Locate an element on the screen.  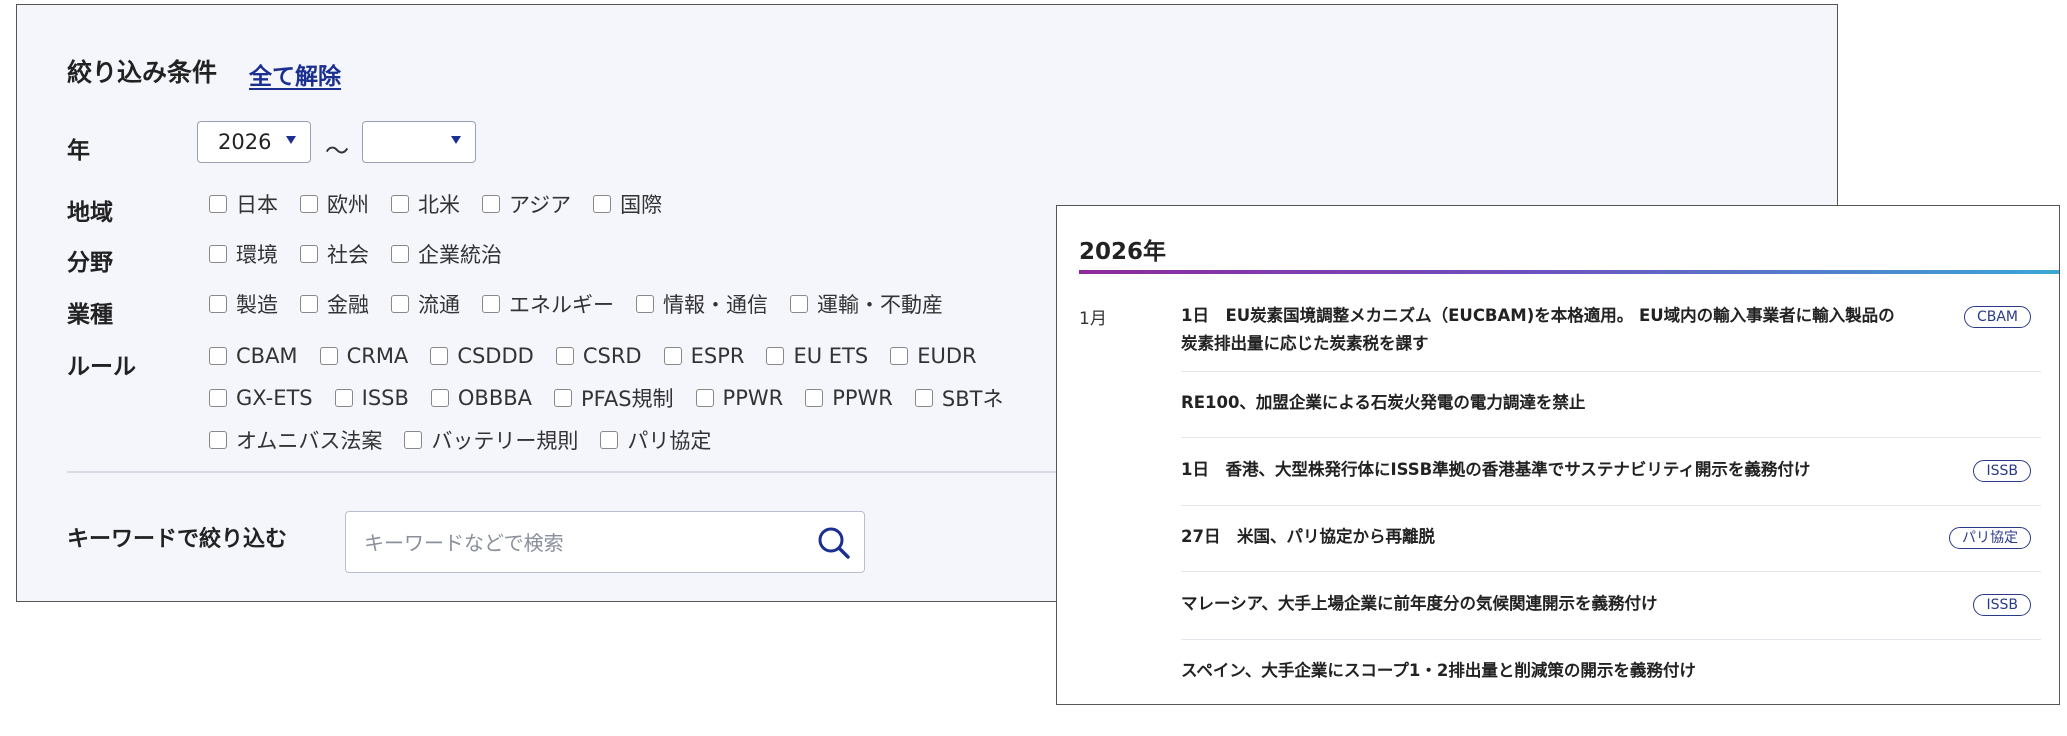
rule-options-row-2: GX-ETS ISSB OBBBA PFAS規制 PPWR PPWR SBTネ is located at coordinates (617, 398).